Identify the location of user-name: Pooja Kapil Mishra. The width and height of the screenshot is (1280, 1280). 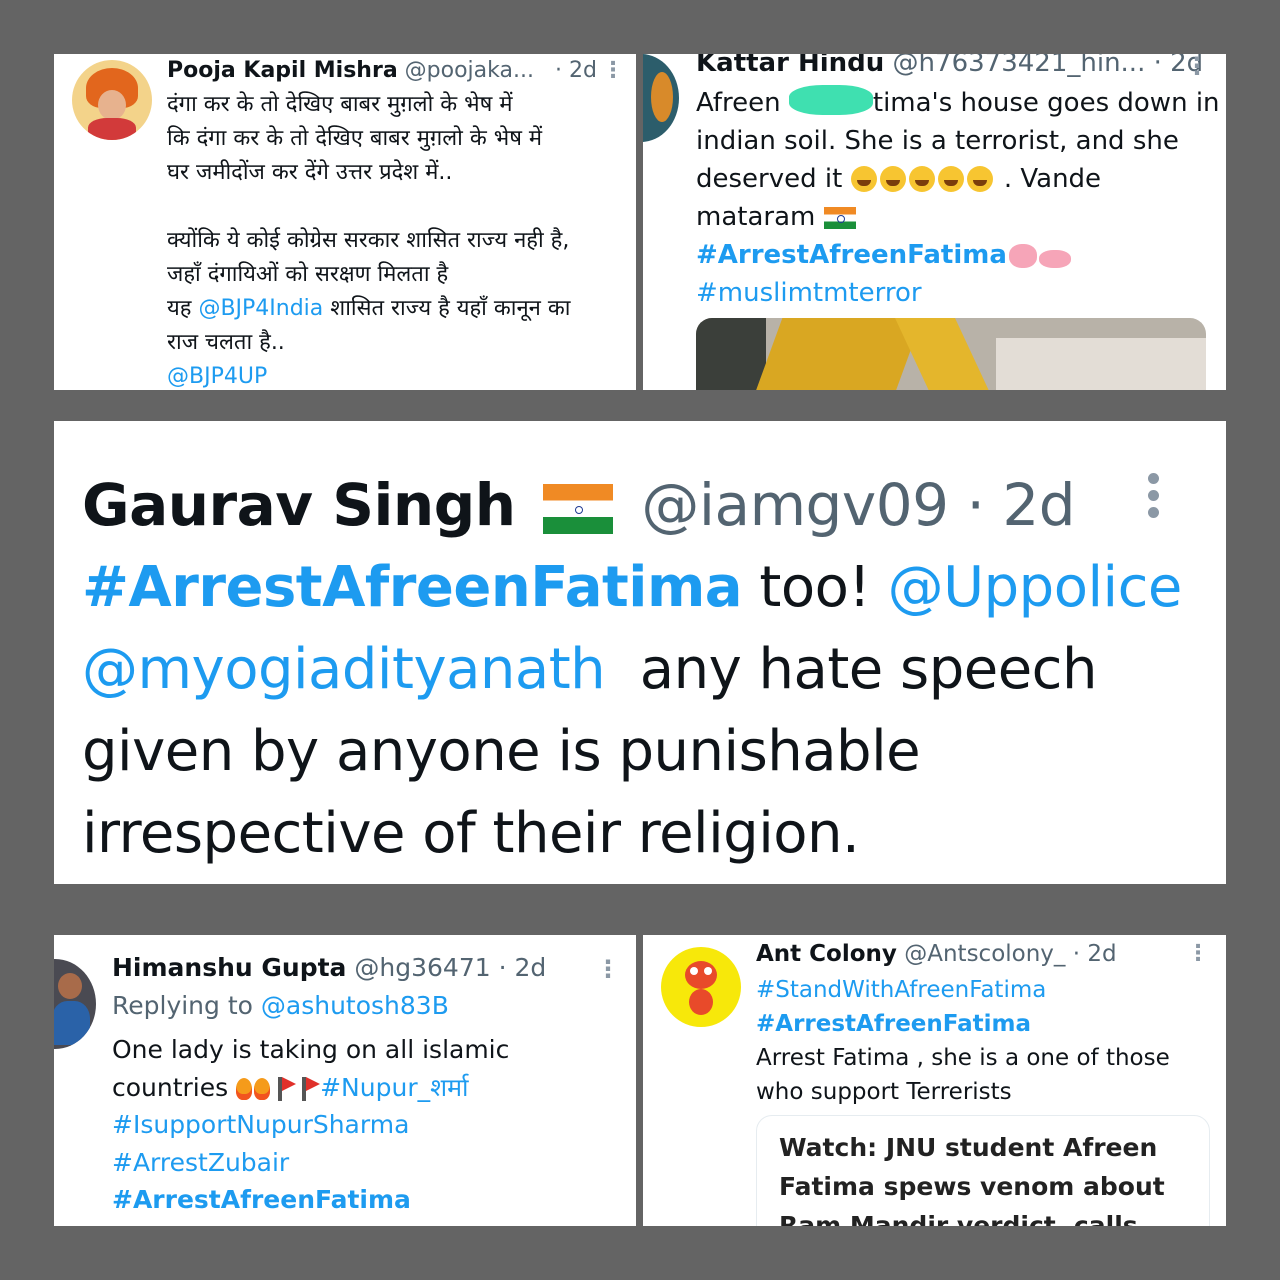
(282, 70).